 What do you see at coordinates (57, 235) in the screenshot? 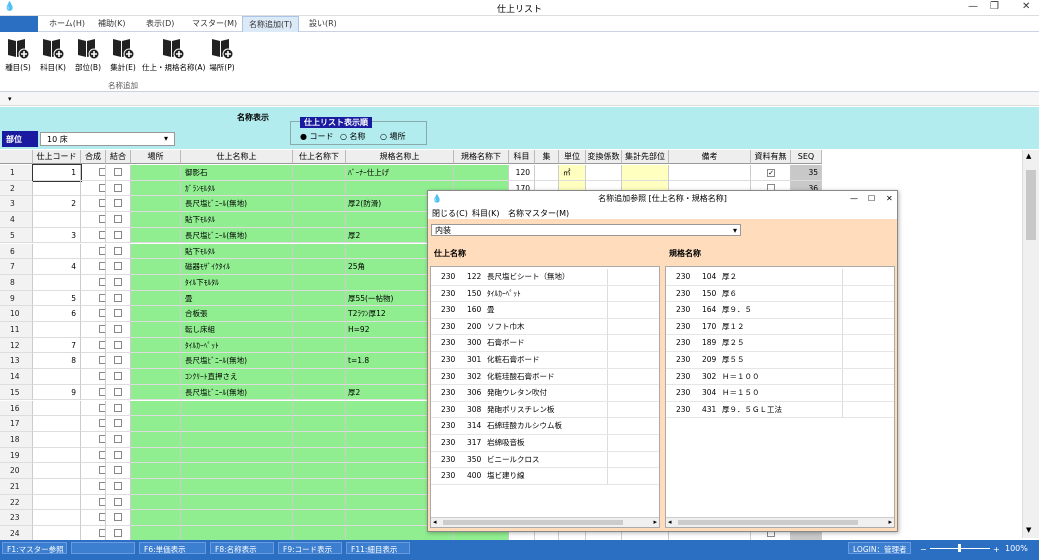
I see `cell-code: 3` at bounding box center [57, 235].